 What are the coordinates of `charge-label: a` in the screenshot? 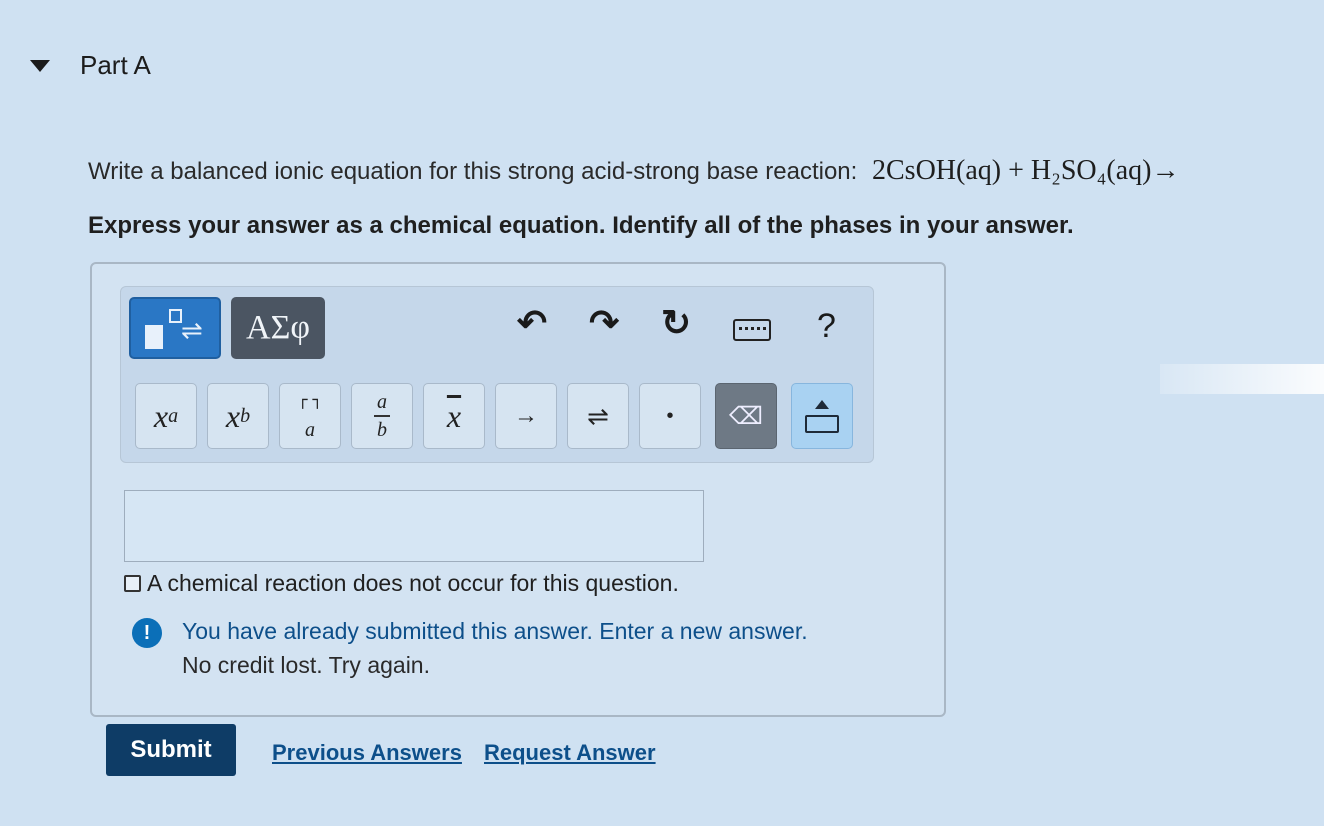 It's located at (310, 430).